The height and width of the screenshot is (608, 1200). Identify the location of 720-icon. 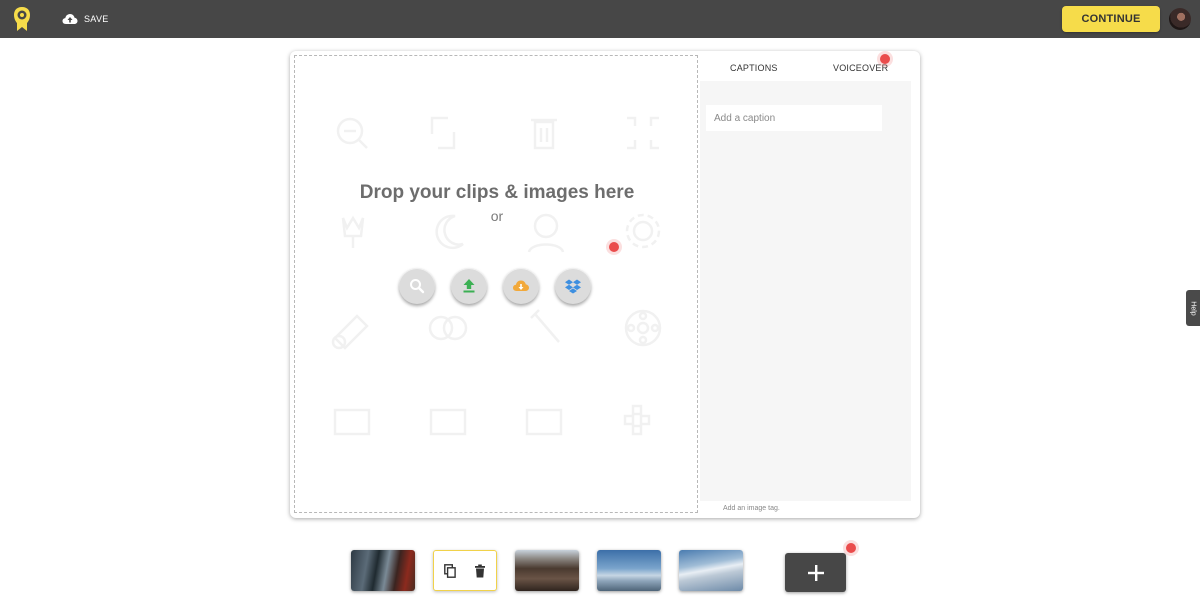
(544, 422).